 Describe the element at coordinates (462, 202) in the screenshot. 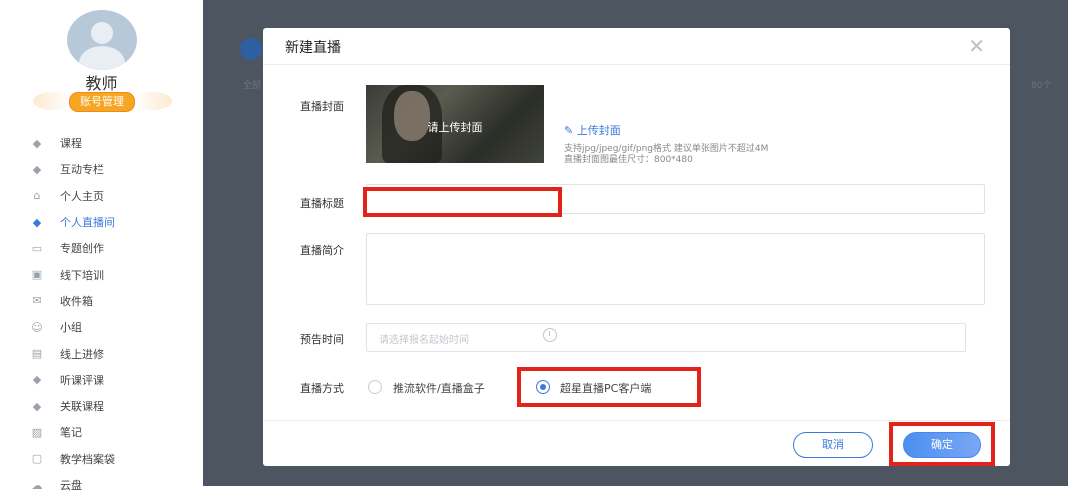

I see `highlight-title-box` at that location.